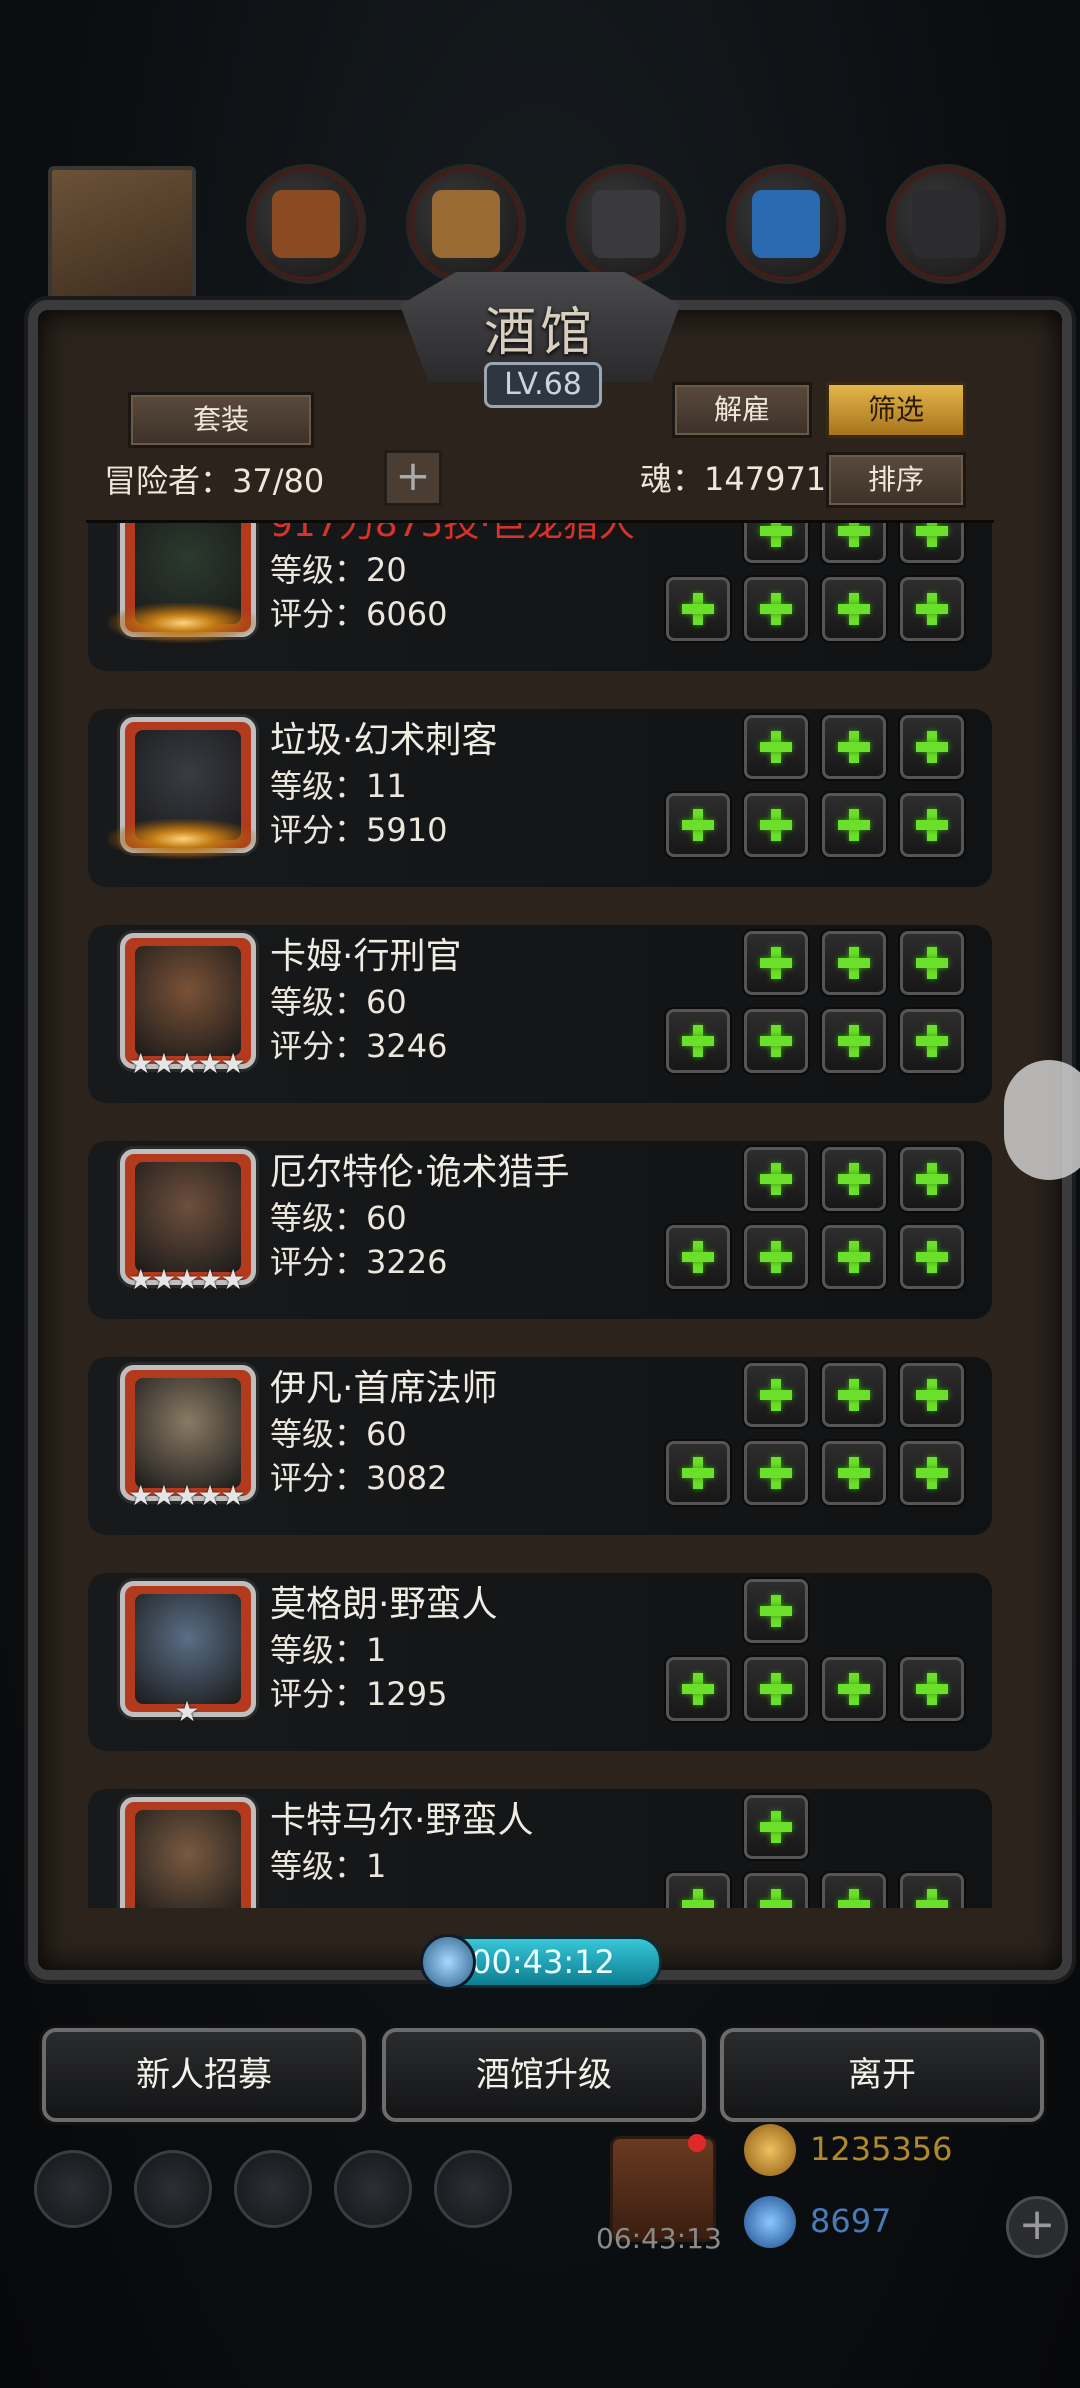  I want to click on page-title: 酒馆, so click(539, 333).